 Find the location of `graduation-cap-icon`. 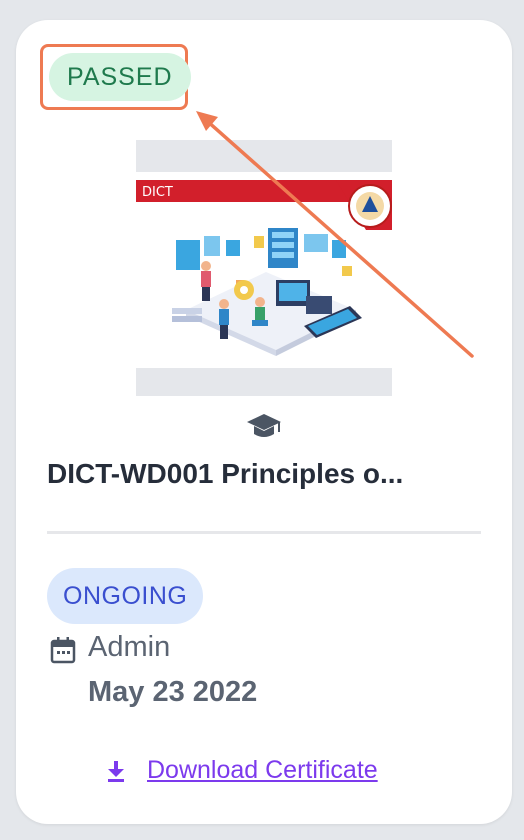

graduation-cap-icon is located at coordinates (264, 425).